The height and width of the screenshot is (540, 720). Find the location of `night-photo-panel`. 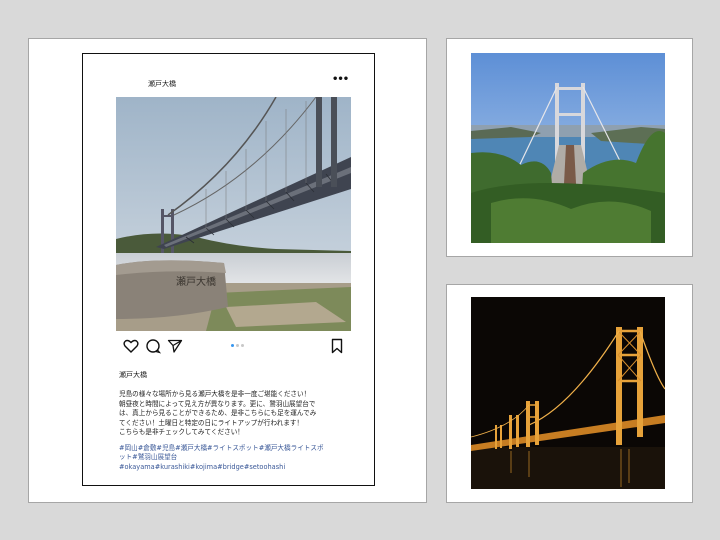

night-photo-panel is located at coordinates (569, 393).